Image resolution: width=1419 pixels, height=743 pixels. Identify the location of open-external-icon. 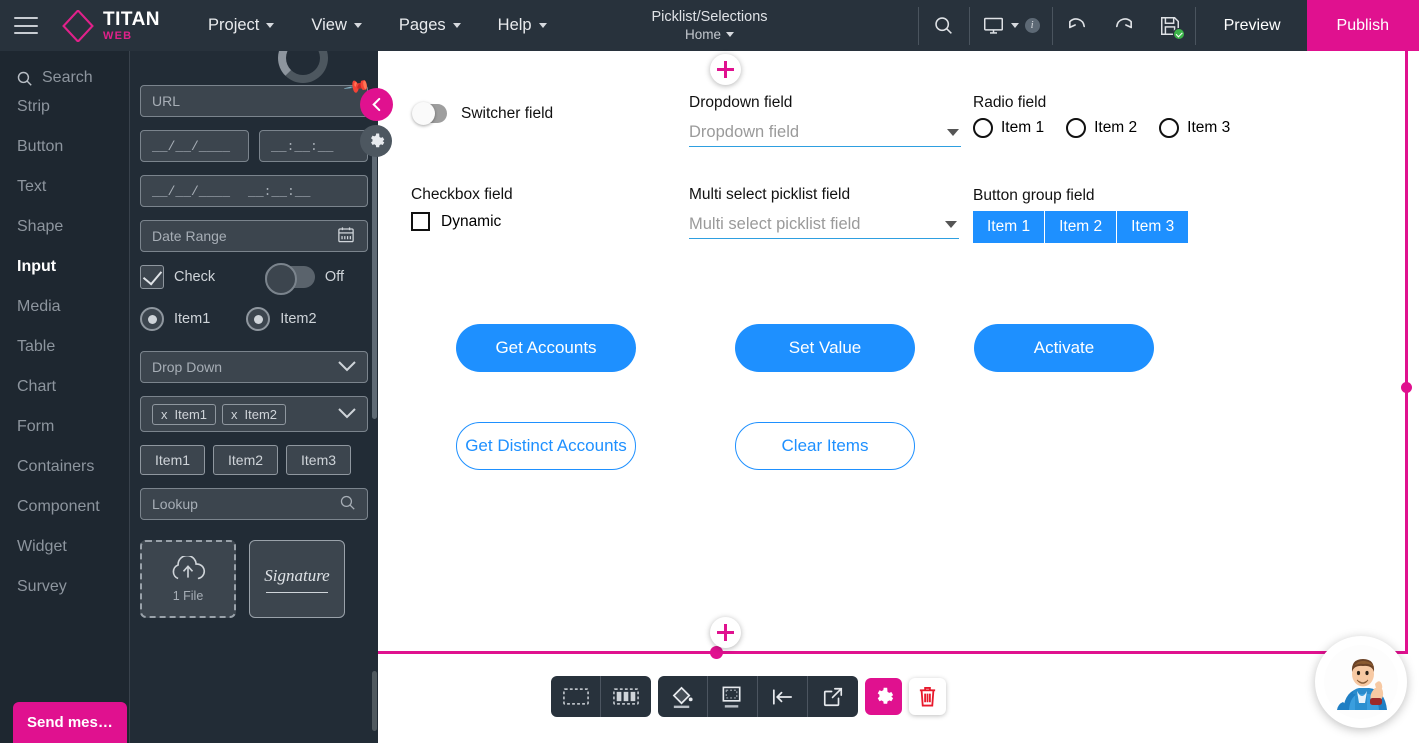
(833, 696).